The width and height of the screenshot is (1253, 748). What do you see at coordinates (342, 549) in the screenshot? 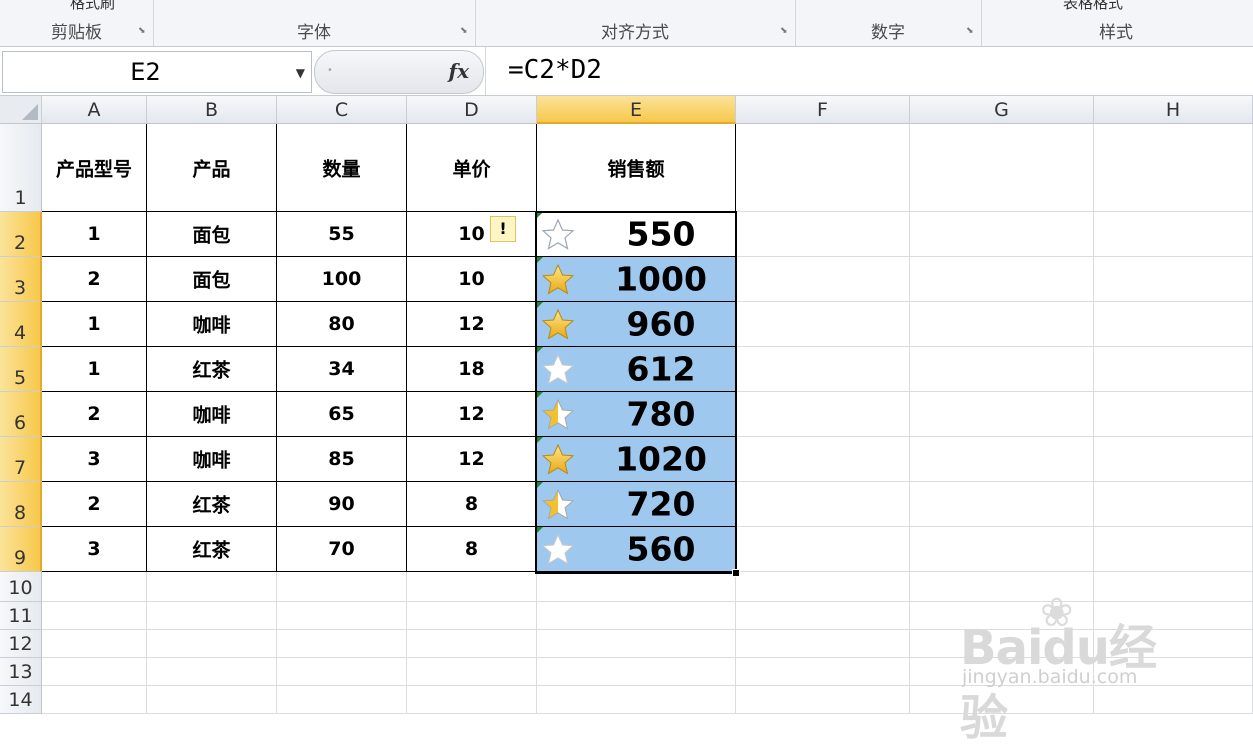
I see `table-cell-qty: 70` at bounding box center [342, 549].